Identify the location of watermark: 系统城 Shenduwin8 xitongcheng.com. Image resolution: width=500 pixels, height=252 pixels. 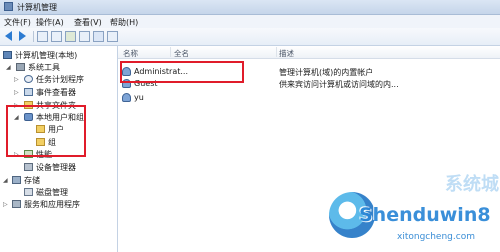
(412, 211).